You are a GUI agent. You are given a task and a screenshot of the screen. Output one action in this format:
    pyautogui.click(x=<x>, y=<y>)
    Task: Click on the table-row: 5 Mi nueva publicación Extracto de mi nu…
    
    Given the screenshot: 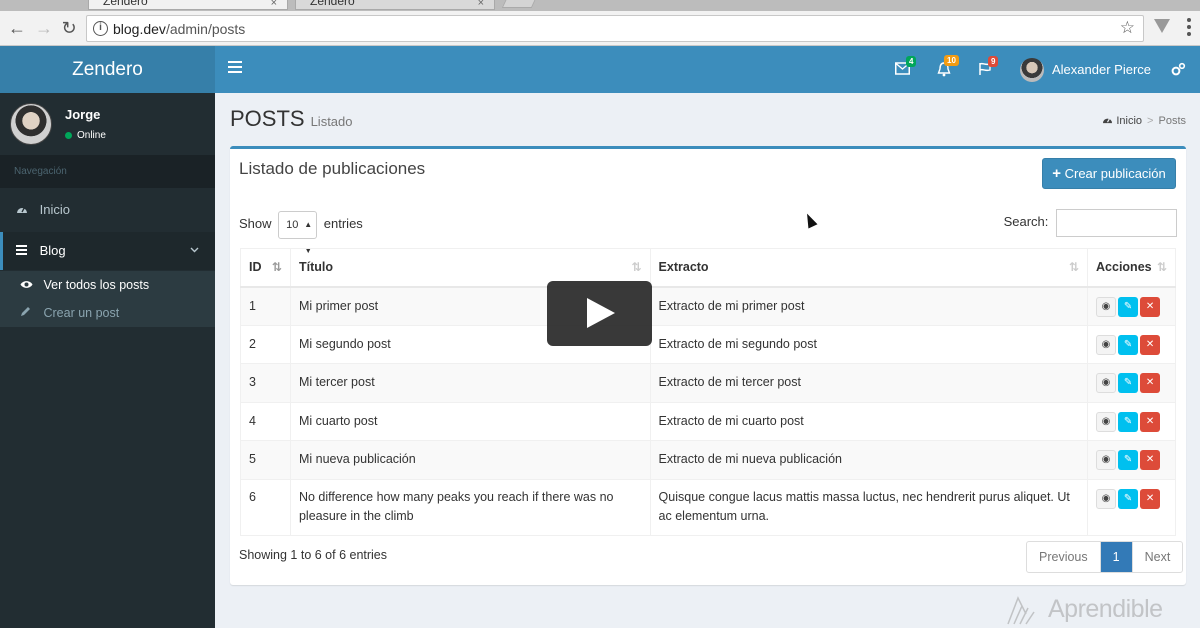 What is the action you would take?
    pyautogui.click(x=708, y=460)
    